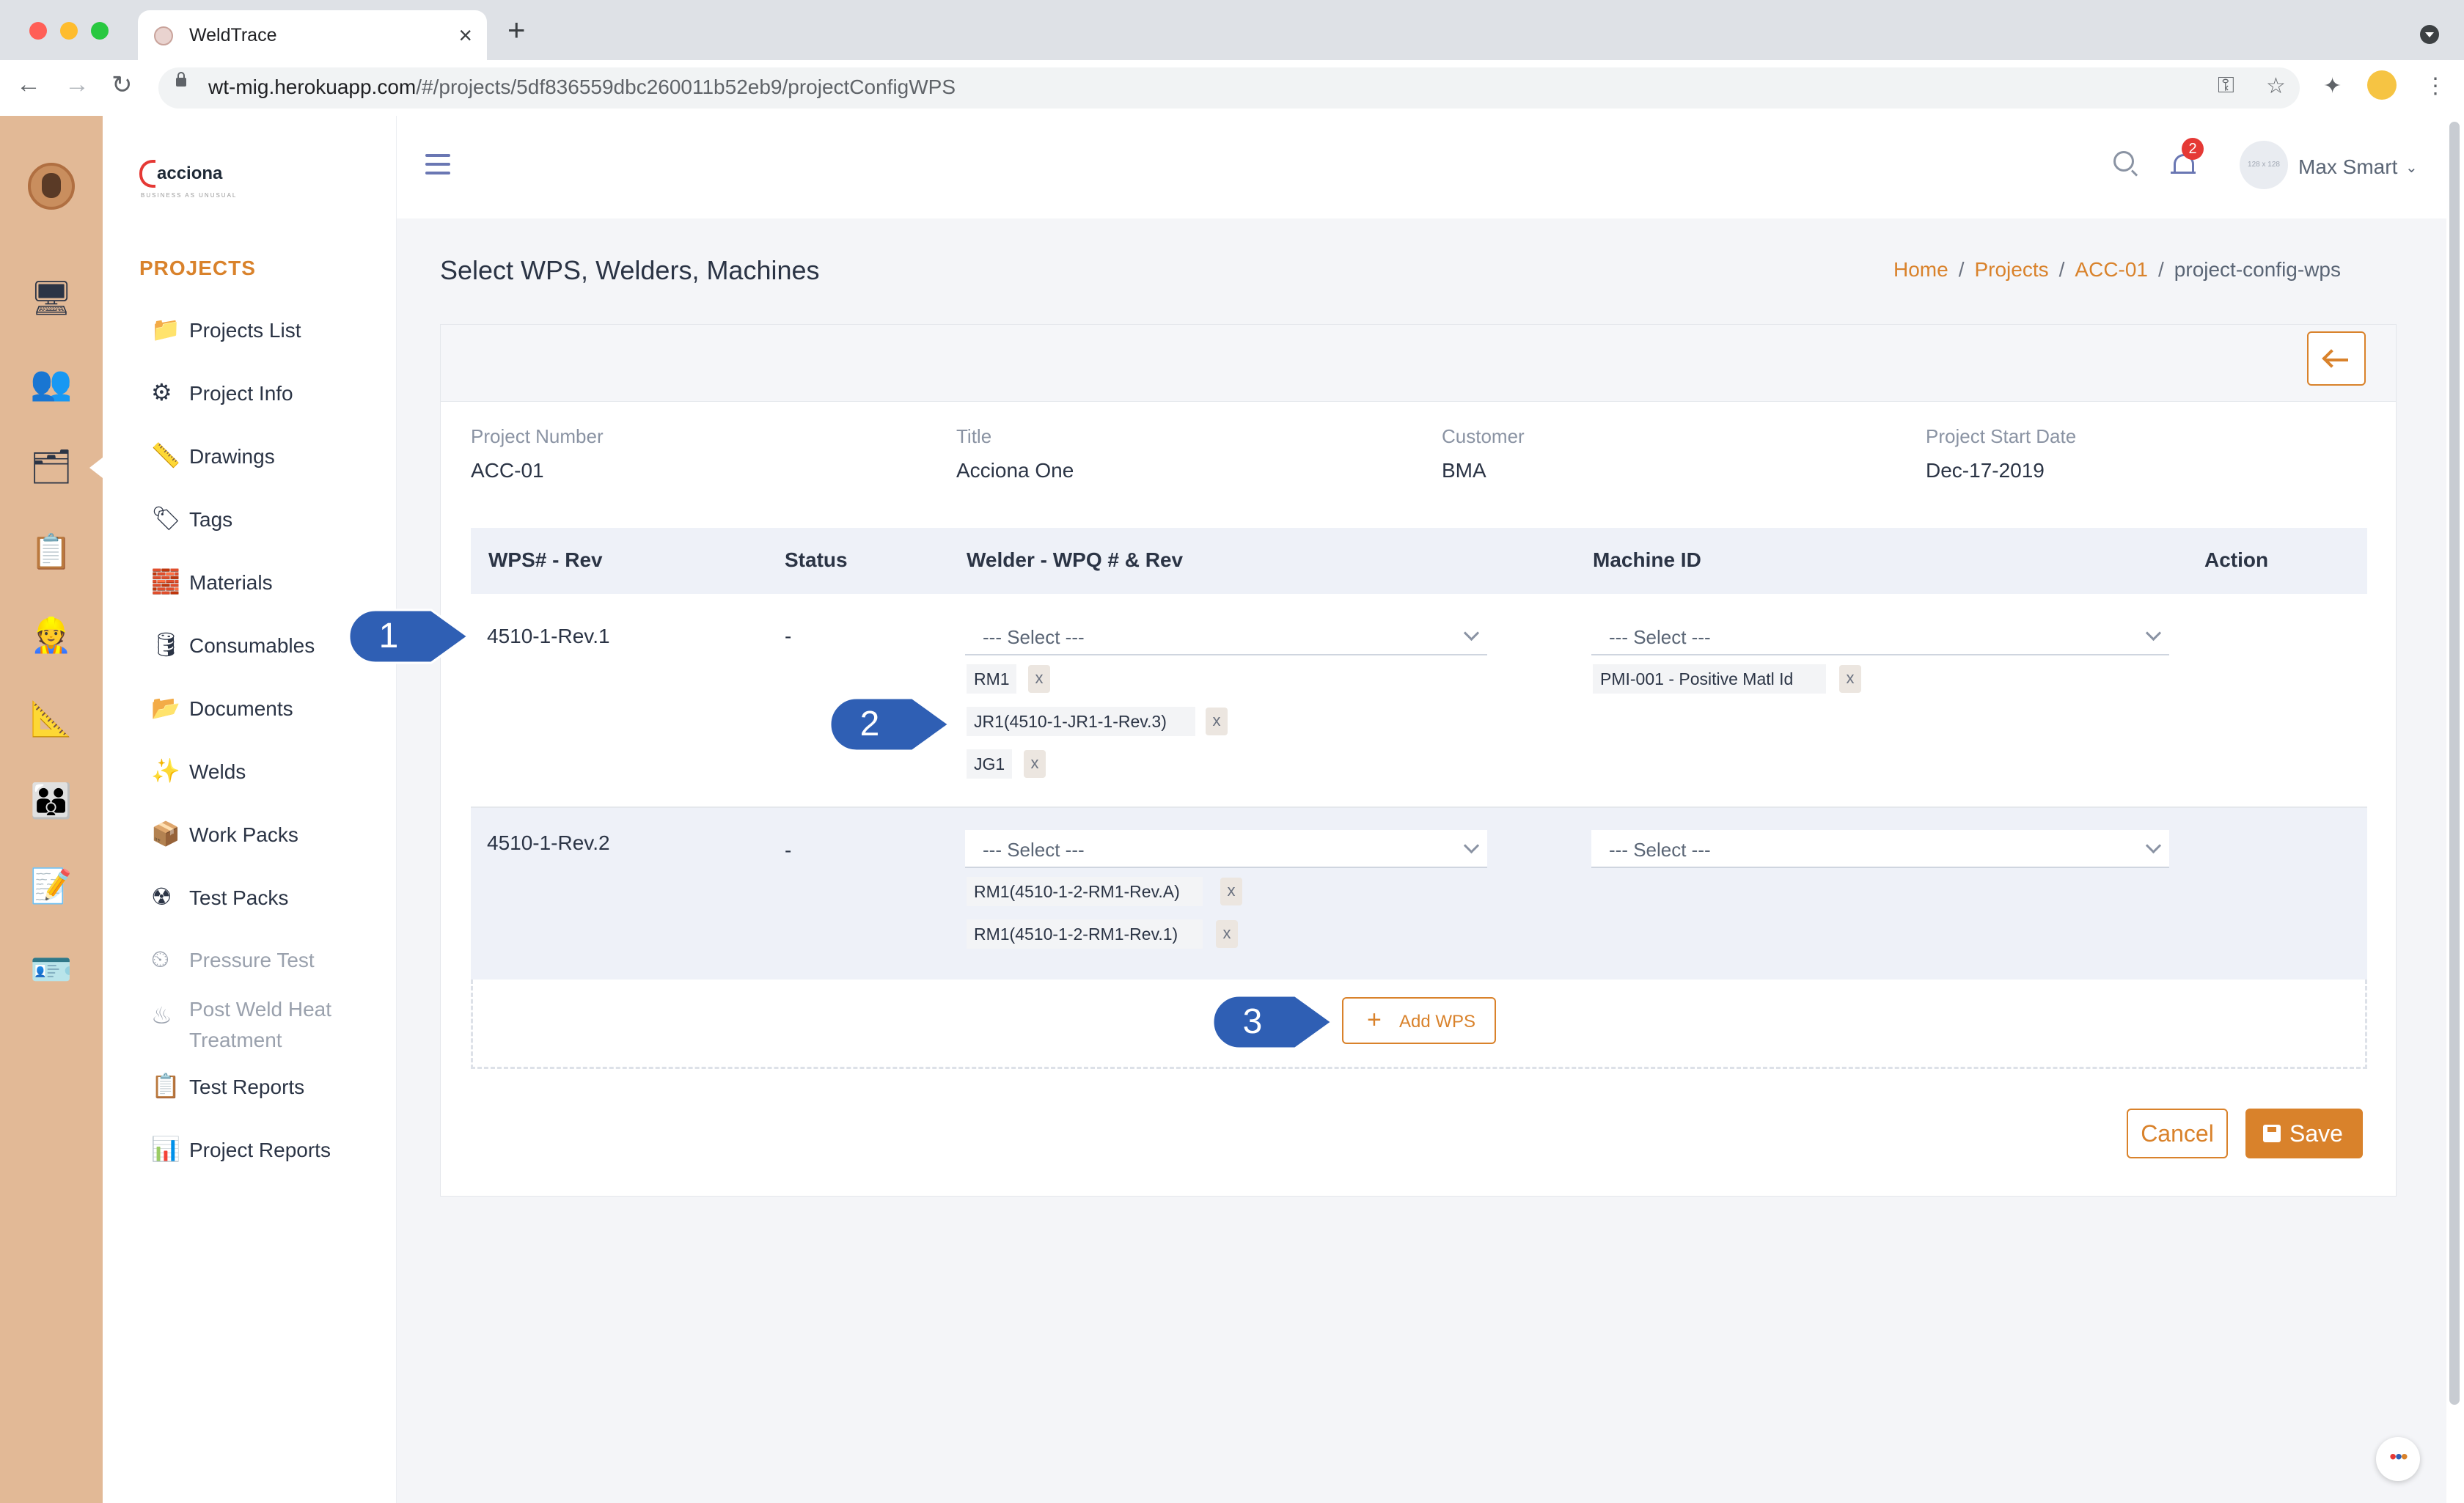  What do you see at coordinates (2429, 34) in the screenshot?
I see `tab-search-icon` at bounding box center [2429, 34].